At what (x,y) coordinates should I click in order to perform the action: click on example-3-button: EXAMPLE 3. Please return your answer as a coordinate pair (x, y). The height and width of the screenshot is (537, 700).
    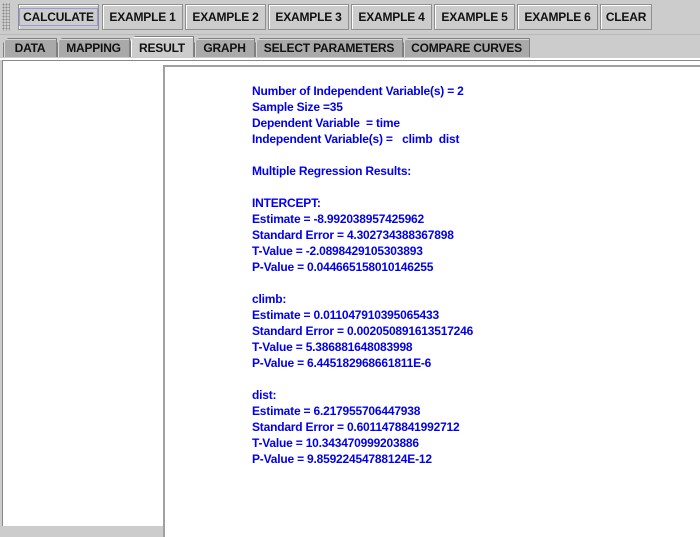
    Looking at the image, I should click on (308, 17).